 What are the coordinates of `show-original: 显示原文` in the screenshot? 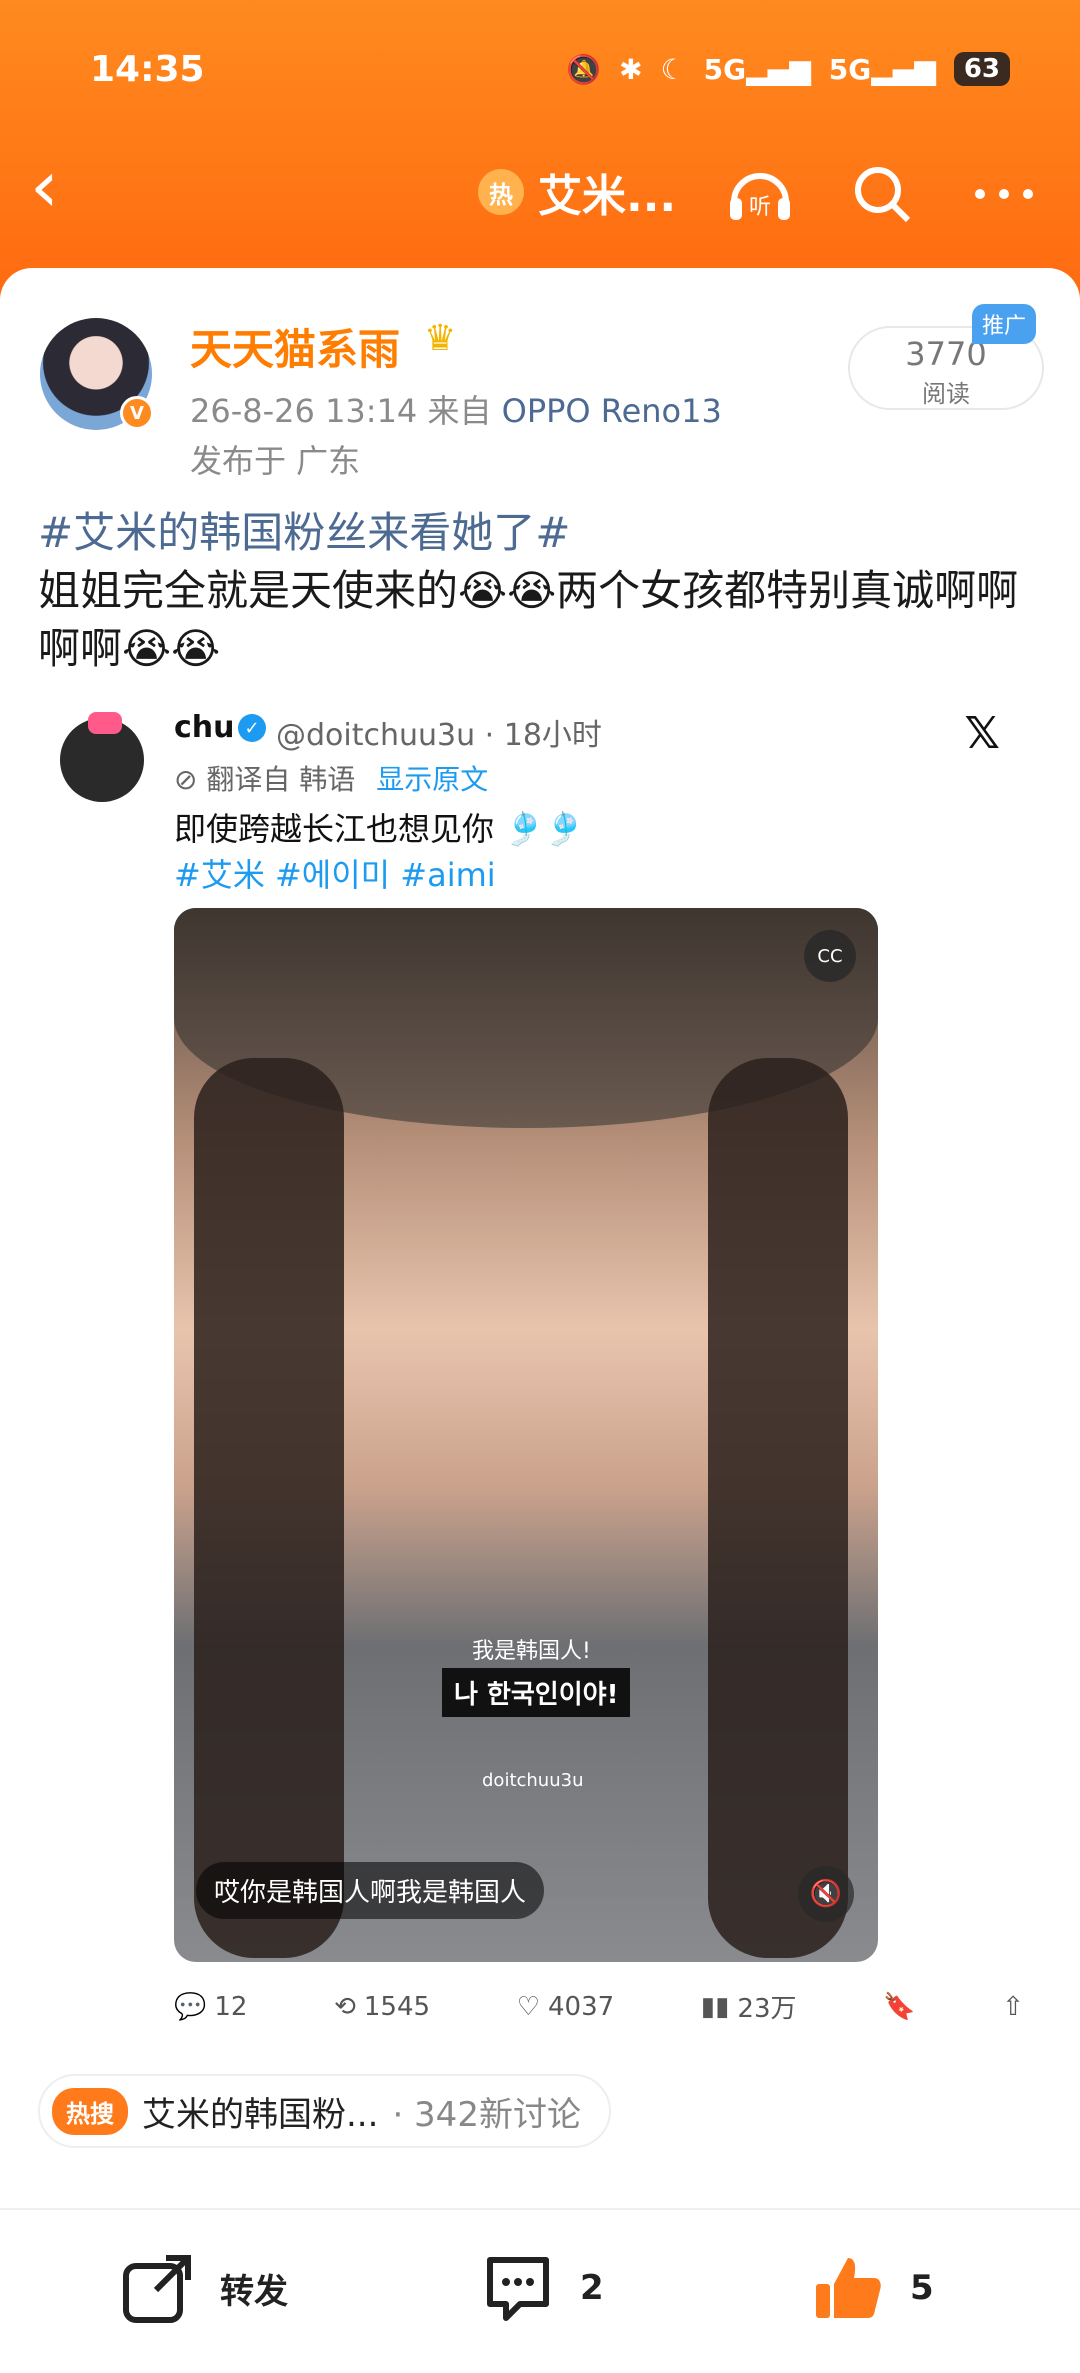 It's located at (432, 779).